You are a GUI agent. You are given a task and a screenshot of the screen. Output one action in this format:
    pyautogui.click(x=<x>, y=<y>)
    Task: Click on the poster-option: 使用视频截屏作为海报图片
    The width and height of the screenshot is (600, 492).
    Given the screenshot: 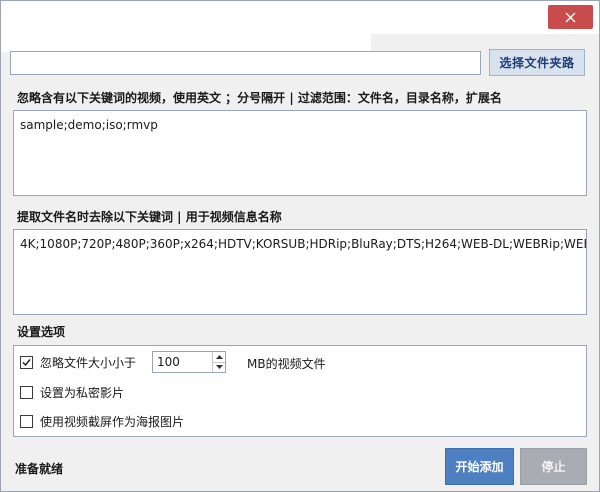 What is the action you would take?
    pyautogui.click(x=102, y=421)
    